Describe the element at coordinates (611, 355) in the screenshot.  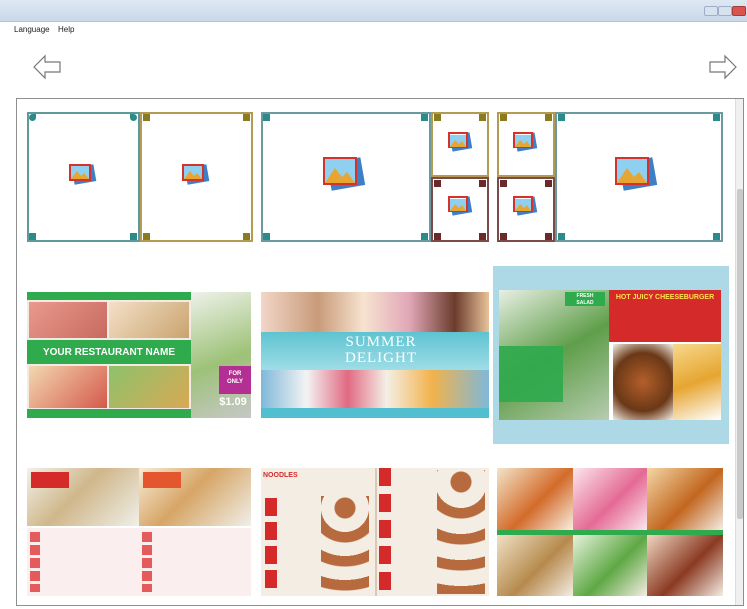
I see `template-cheeseburger-selected: FRESH SALAD HOT JUICY CHEESEBURGER` at that location.